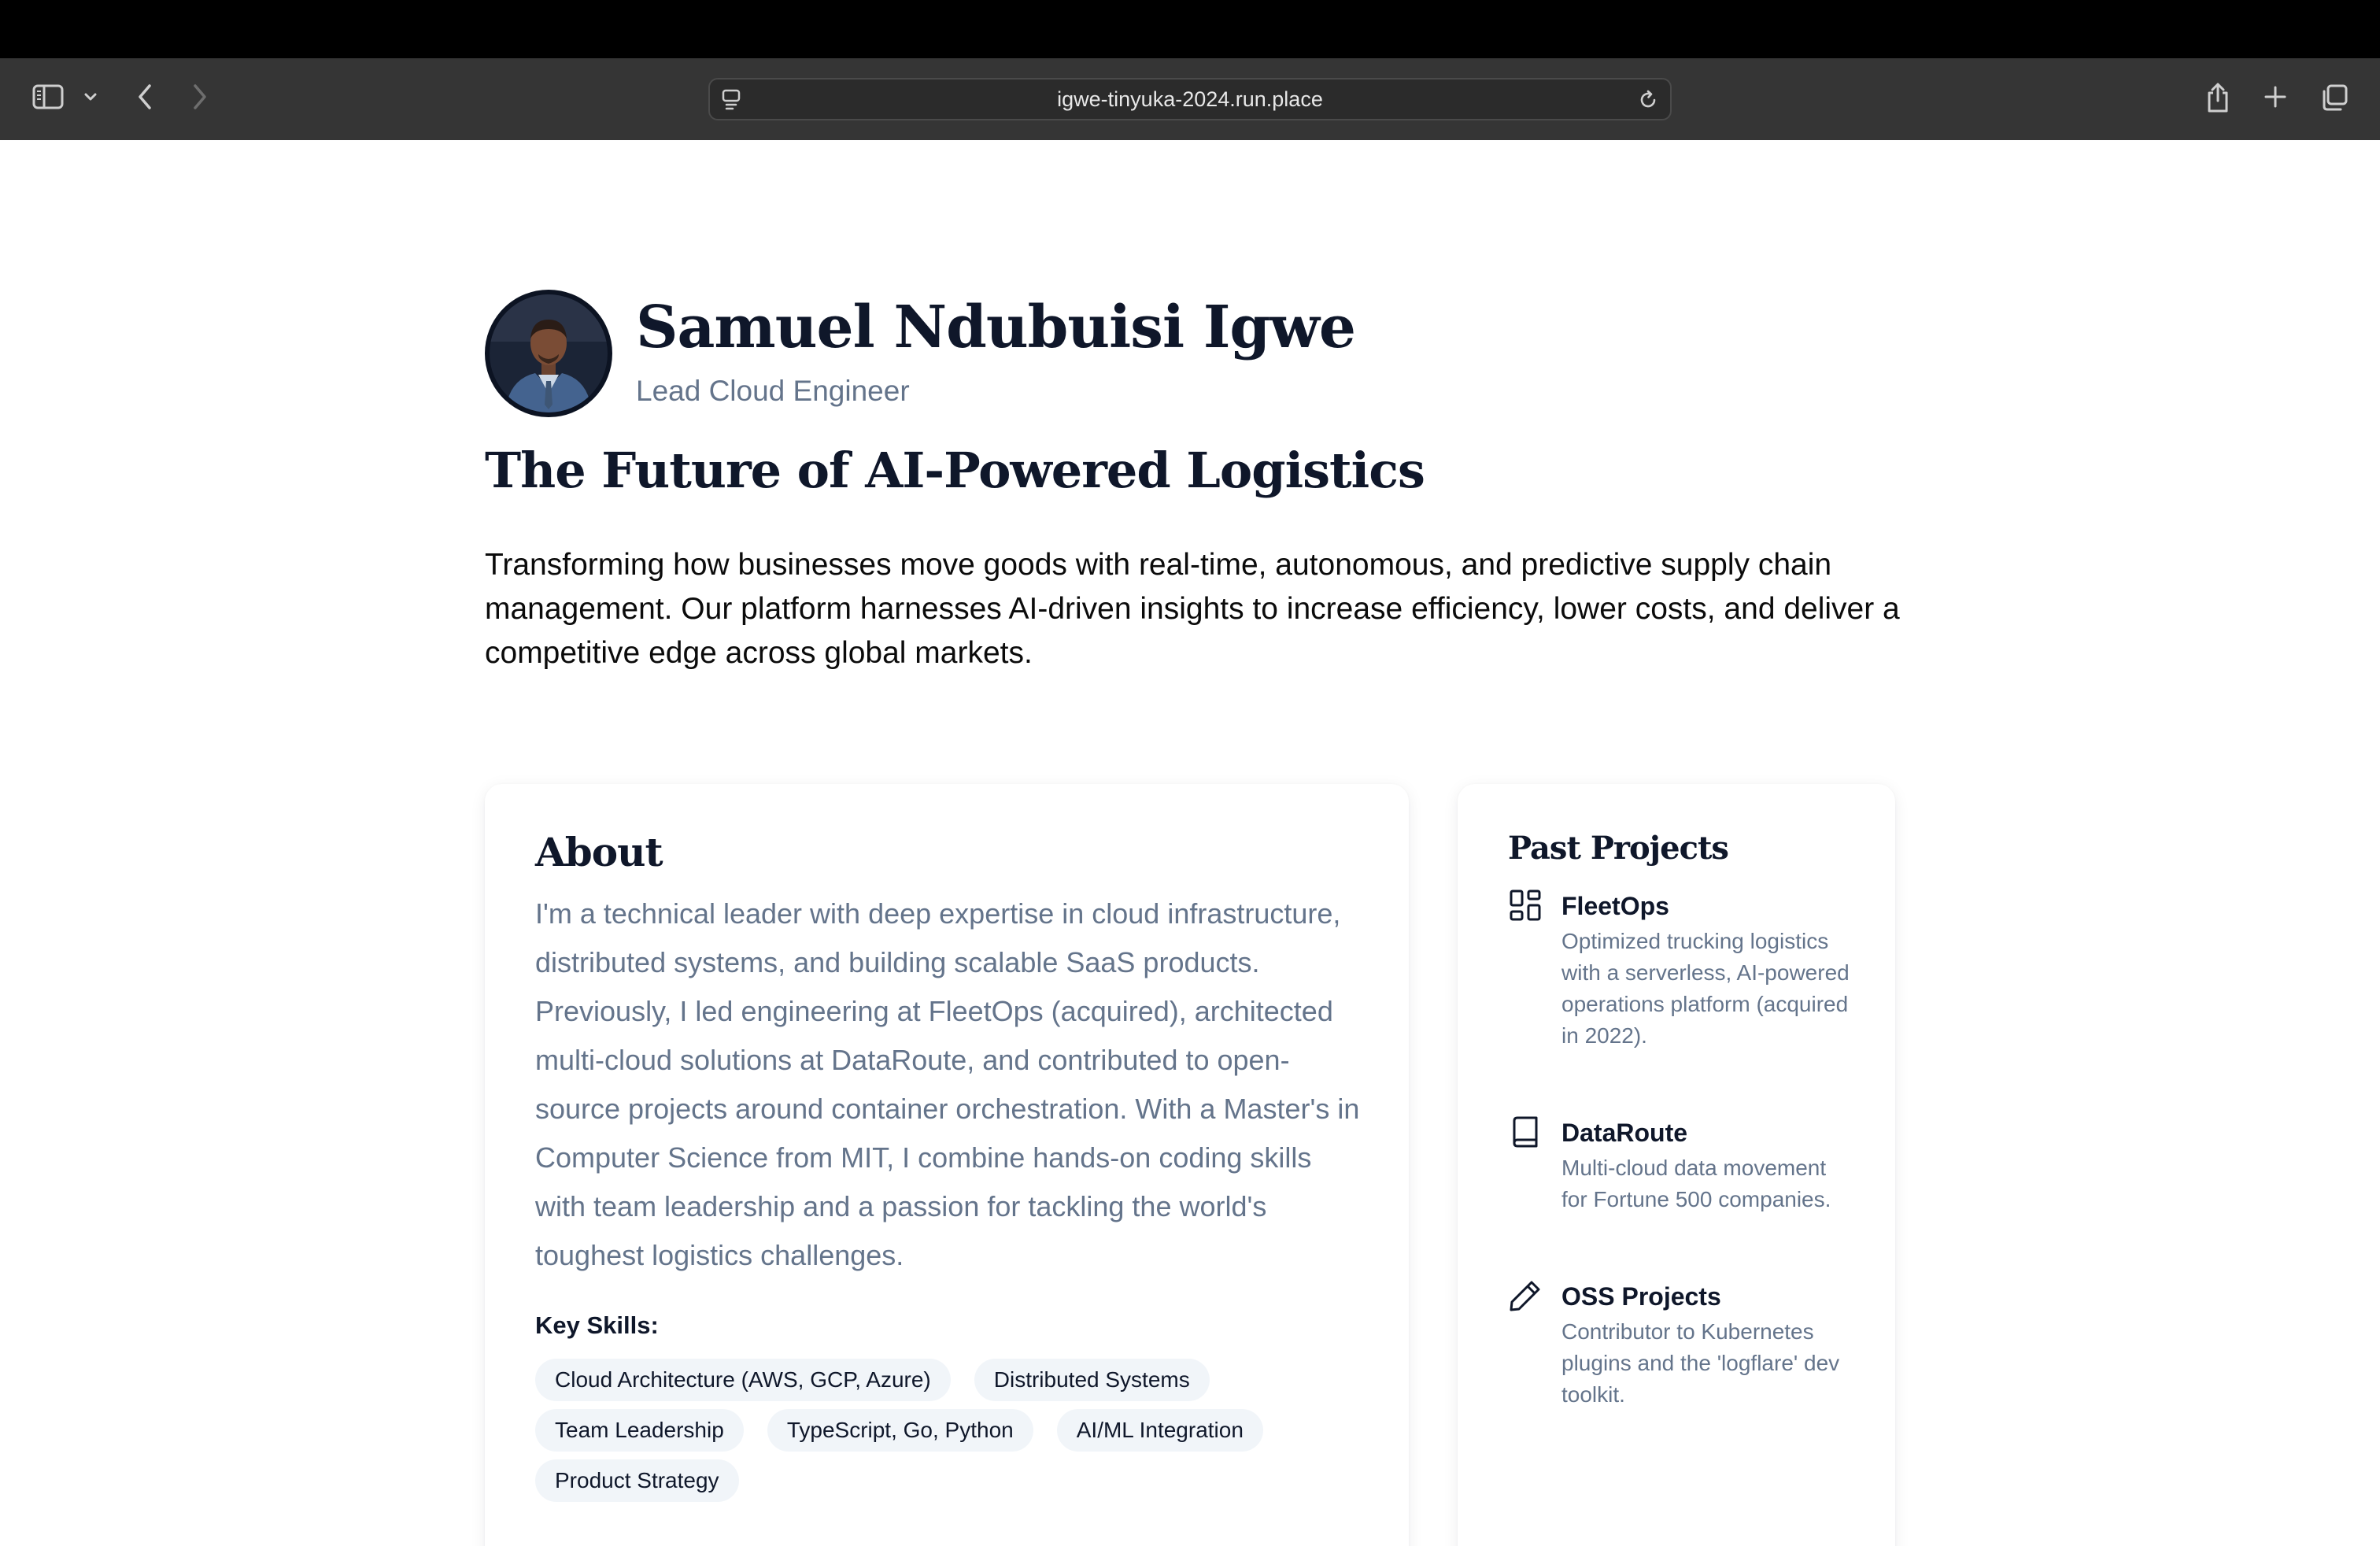 The height and width of the screenshot is (1546, 2380). I want to click on back-button, so click(145, 96).